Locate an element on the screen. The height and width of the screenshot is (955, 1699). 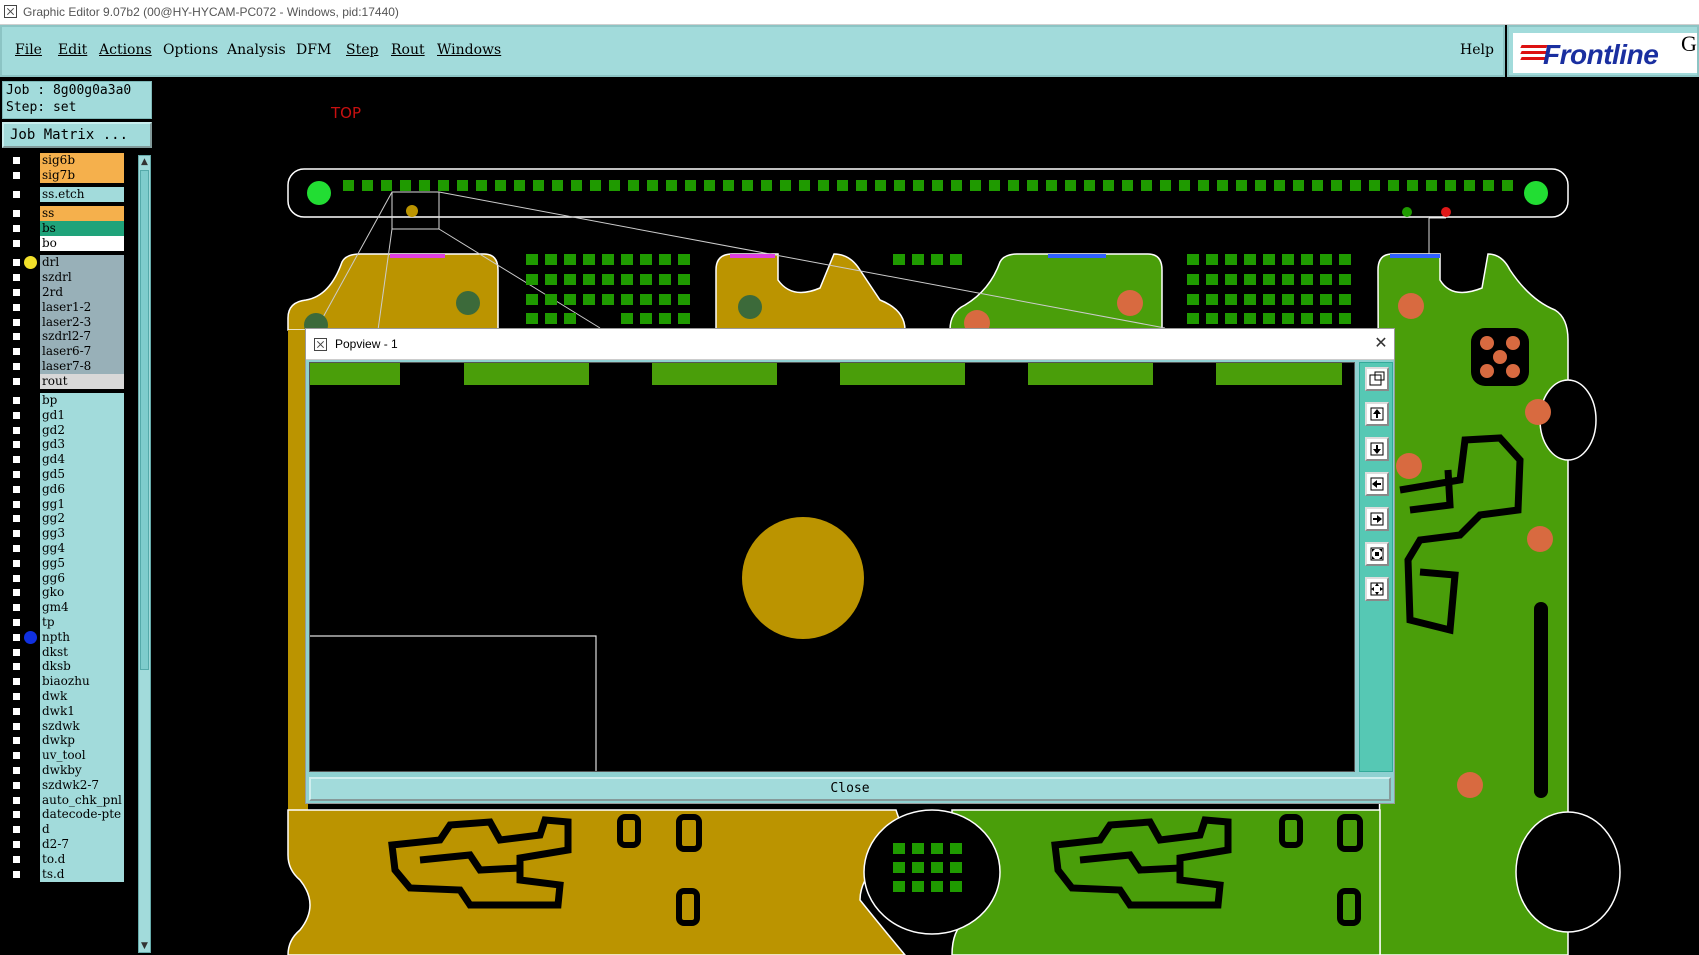
layer-row-d: d is located at coordinates (64, 830).